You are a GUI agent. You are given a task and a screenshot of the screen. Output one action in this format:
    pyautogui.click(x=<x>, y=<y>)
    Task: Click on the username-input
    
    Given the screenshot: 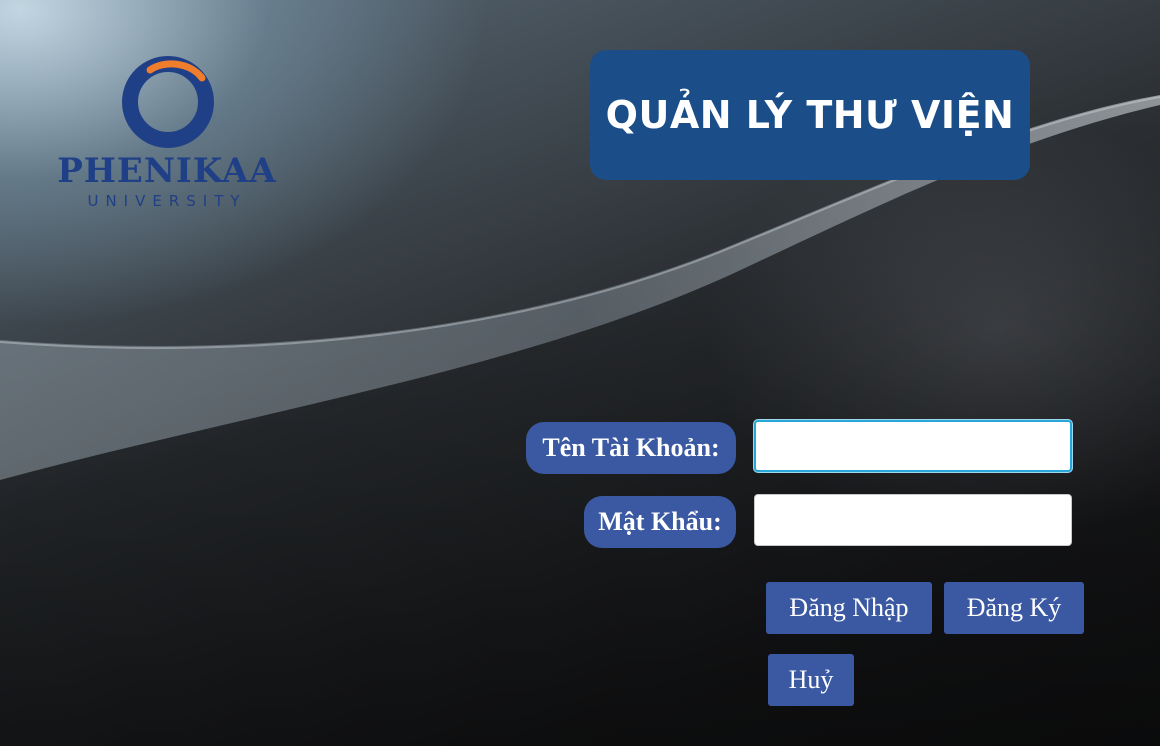 What is the action you would take?
    pyautogui.click(x=913, y=446)
    